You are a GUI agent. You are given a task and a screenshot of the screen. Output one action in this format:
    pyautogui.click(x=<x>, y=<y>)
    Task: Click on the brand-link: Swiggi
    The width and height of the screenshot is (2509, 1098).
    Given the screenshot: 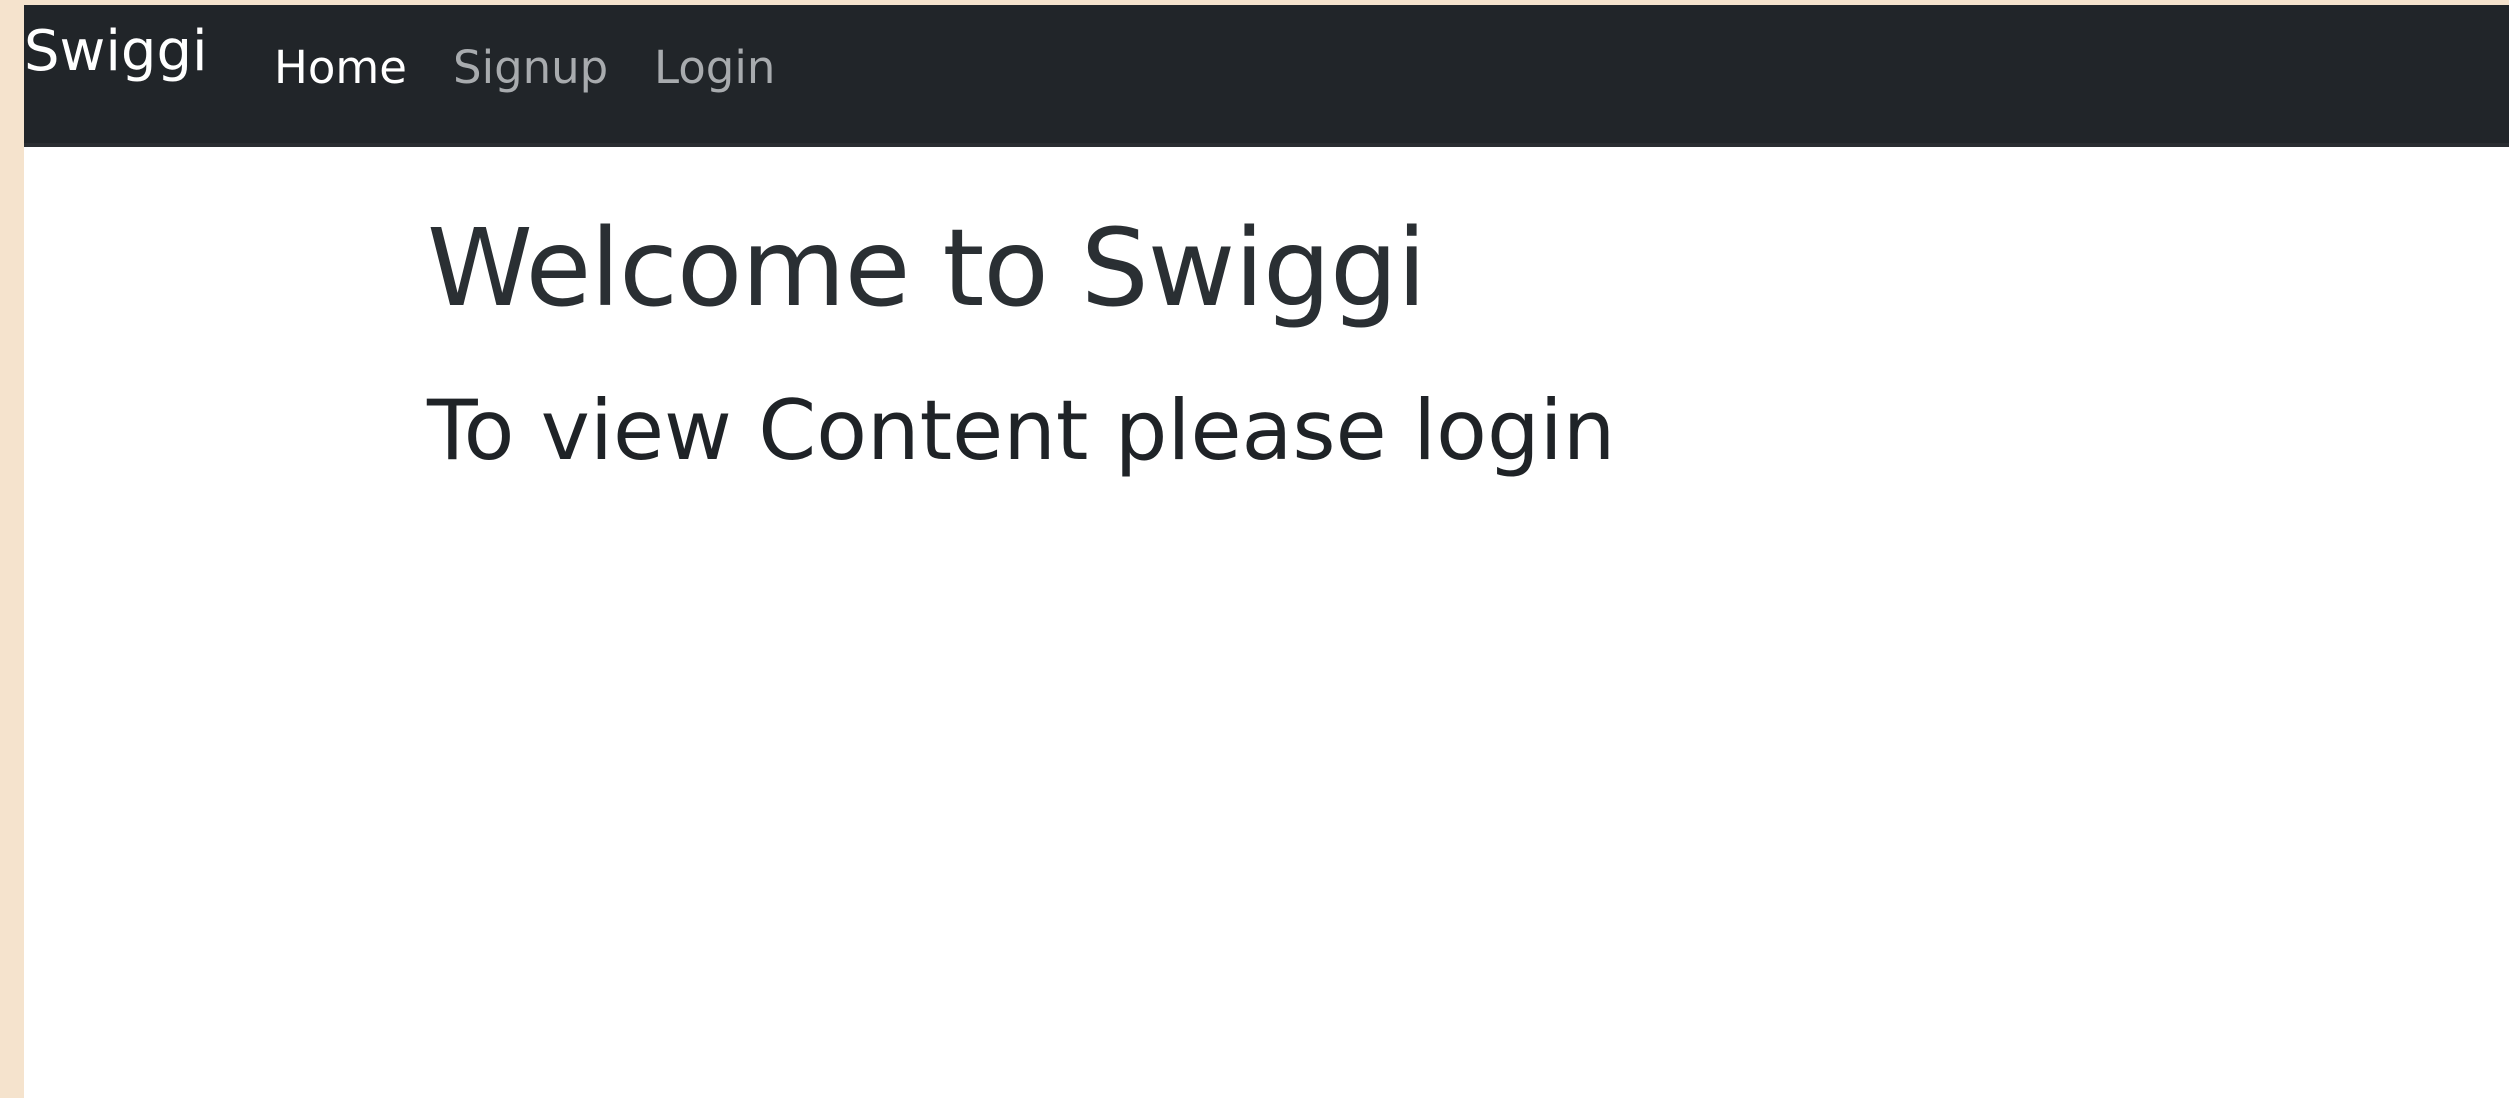 What is the action you would take?
    pyautogui.click(x=116, y=52)
    